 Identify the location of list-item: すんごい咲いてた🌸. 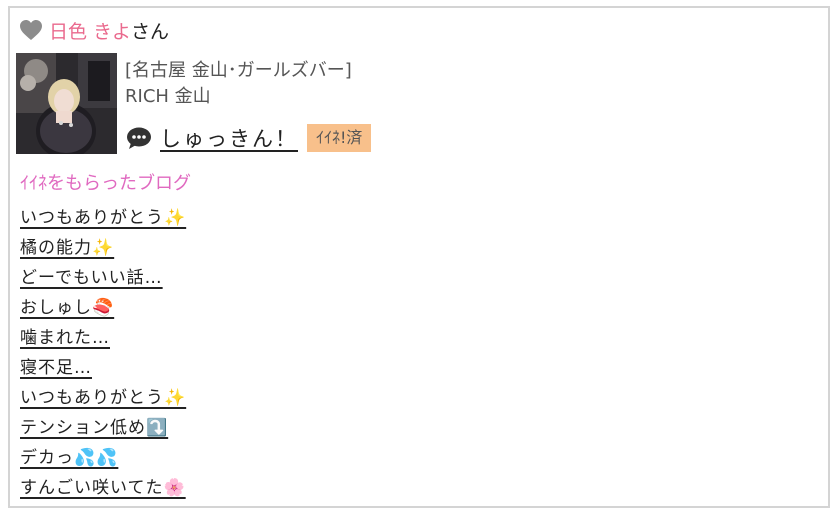
(103, 488).